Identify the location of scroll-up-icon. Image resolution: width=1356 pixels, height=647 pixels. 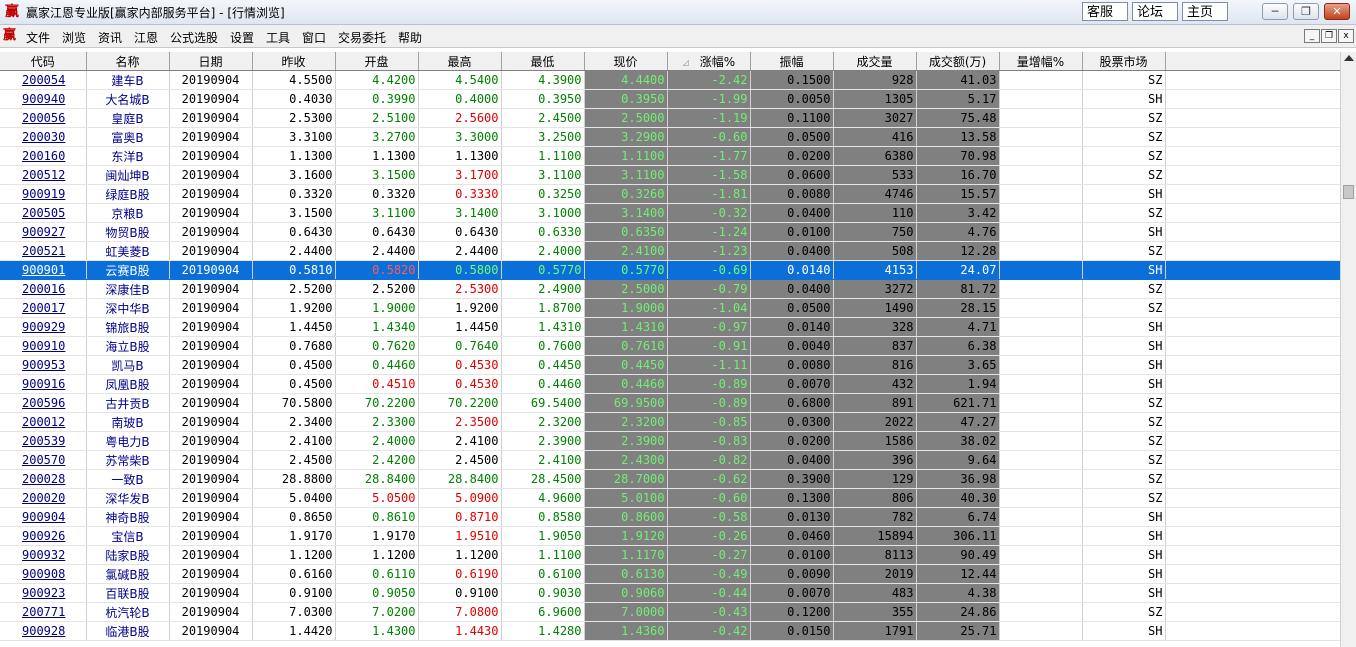
(1349, 58).